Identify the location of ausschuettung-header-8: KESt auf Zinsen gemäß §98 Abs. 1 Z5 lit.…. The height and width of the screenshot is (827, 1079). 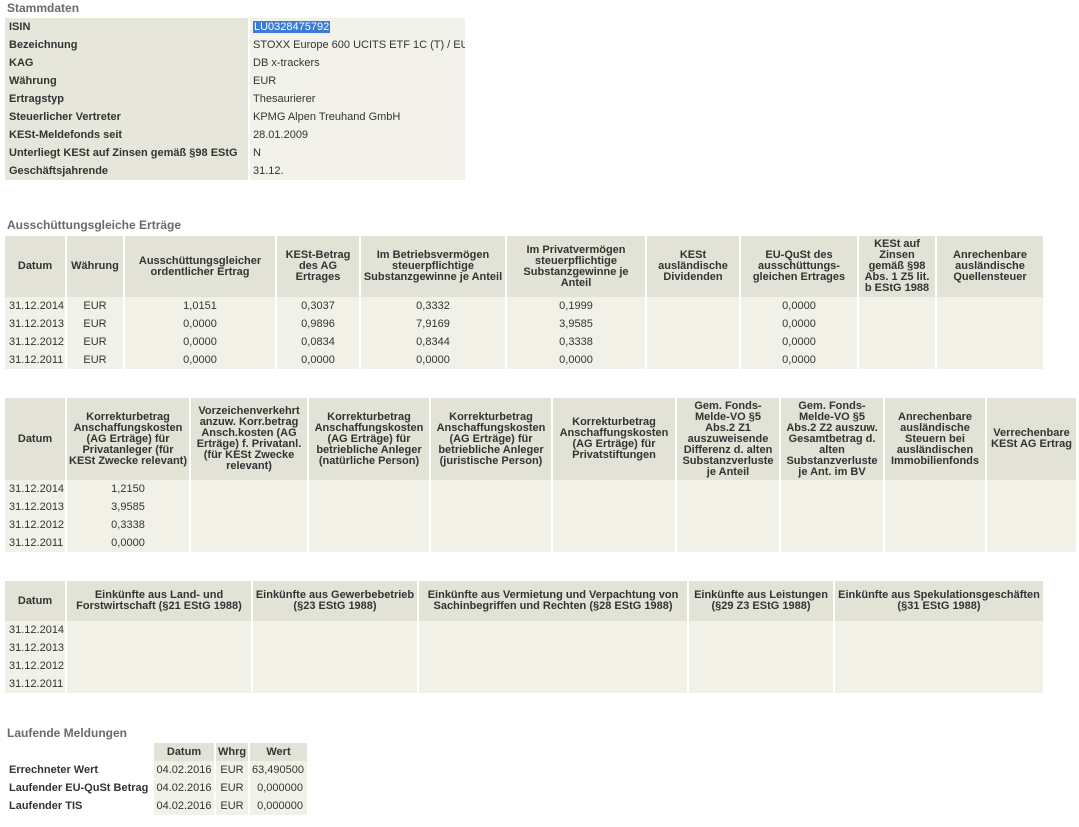
(898, 266).